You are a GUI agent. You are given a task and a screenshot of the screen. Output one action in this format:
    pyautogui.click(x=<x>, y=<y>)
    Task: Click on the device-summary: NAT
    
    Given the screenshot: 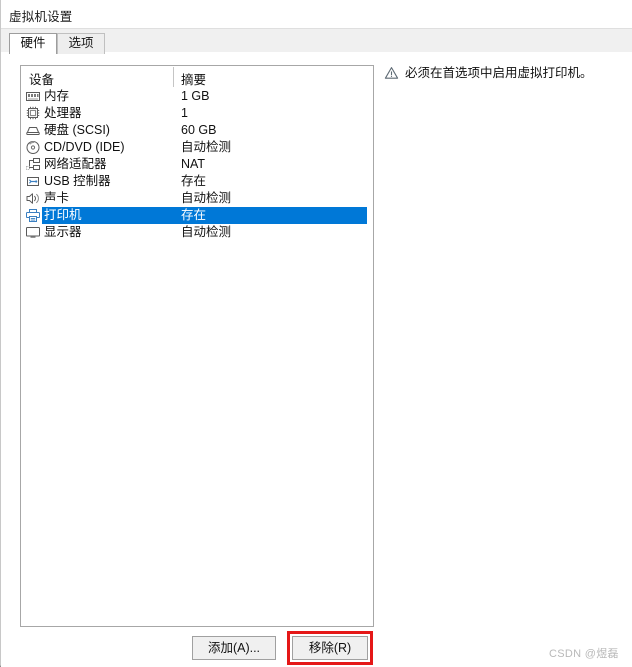 What is the action you would take?
    pyautogui.click(x=193, y=164)
    